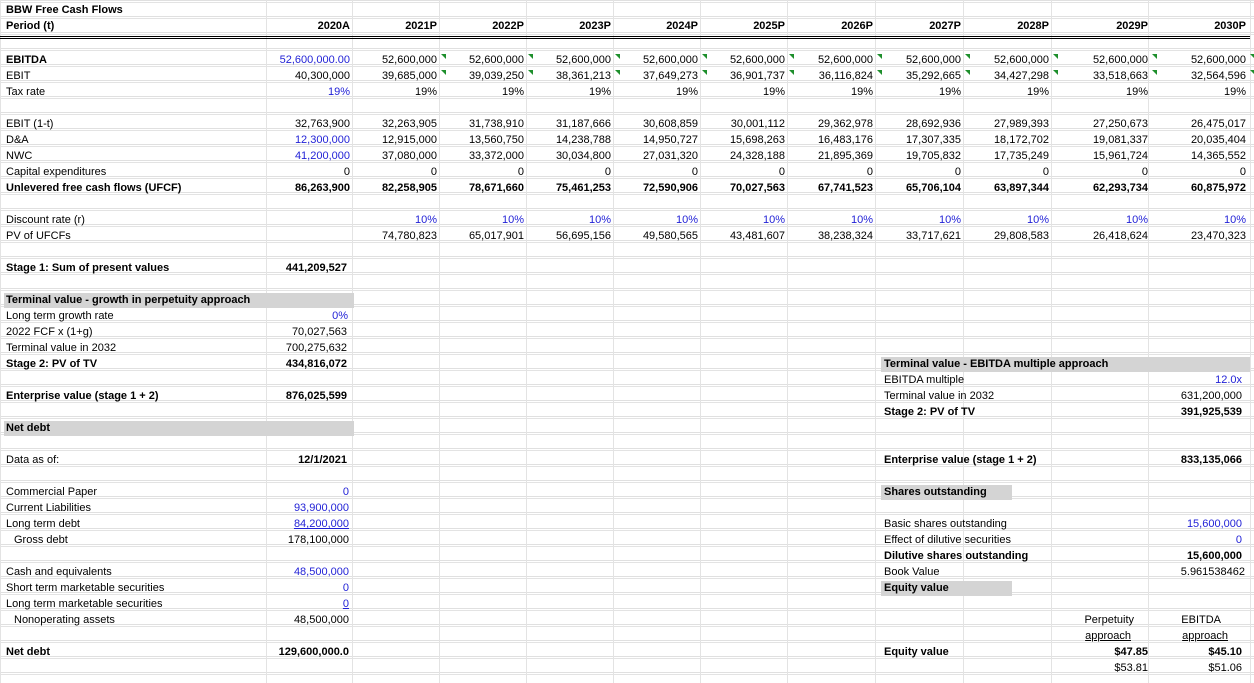 Image resolution: width=1254 pixels, height=683 pixels. What do you see at coordinates (18, 76) in the screenshot?
I see `row-label-ebit: EBIT` at bounding box center [18, 76].